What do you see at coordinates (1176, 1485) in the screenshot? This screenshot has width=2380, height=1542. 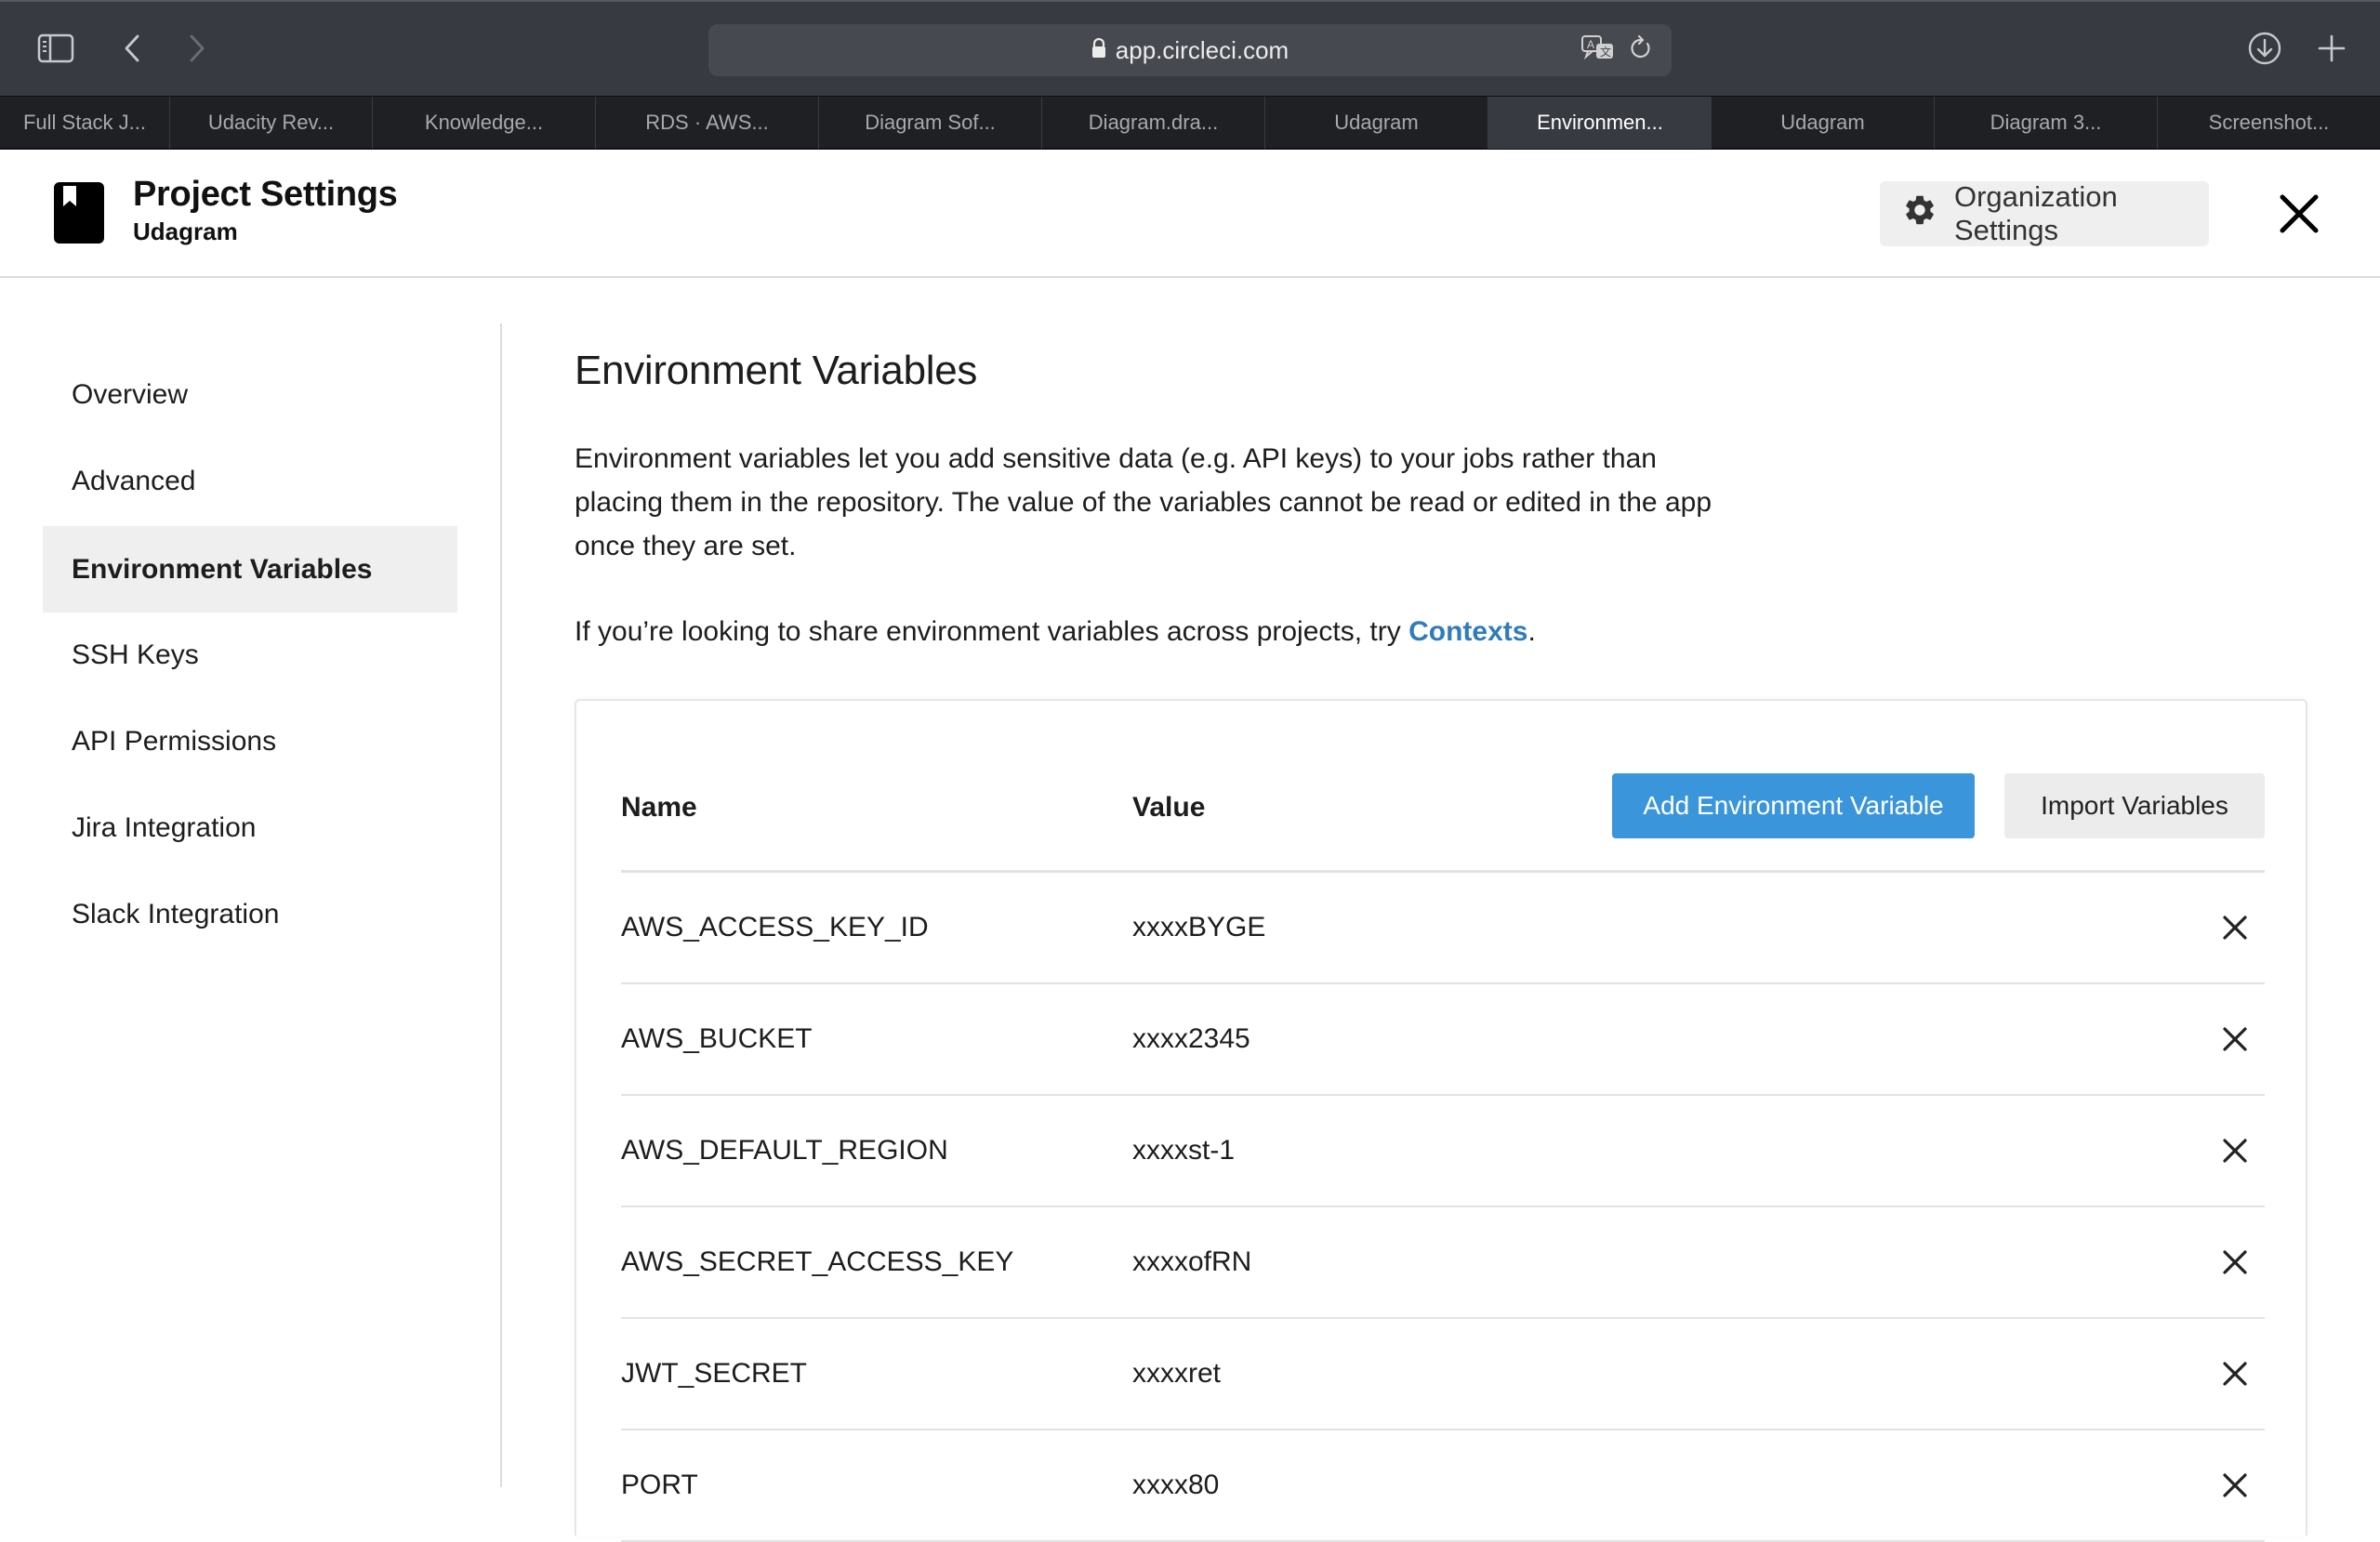 I see `variable-value: xxxx80` at bounding box center [1176, 1485].